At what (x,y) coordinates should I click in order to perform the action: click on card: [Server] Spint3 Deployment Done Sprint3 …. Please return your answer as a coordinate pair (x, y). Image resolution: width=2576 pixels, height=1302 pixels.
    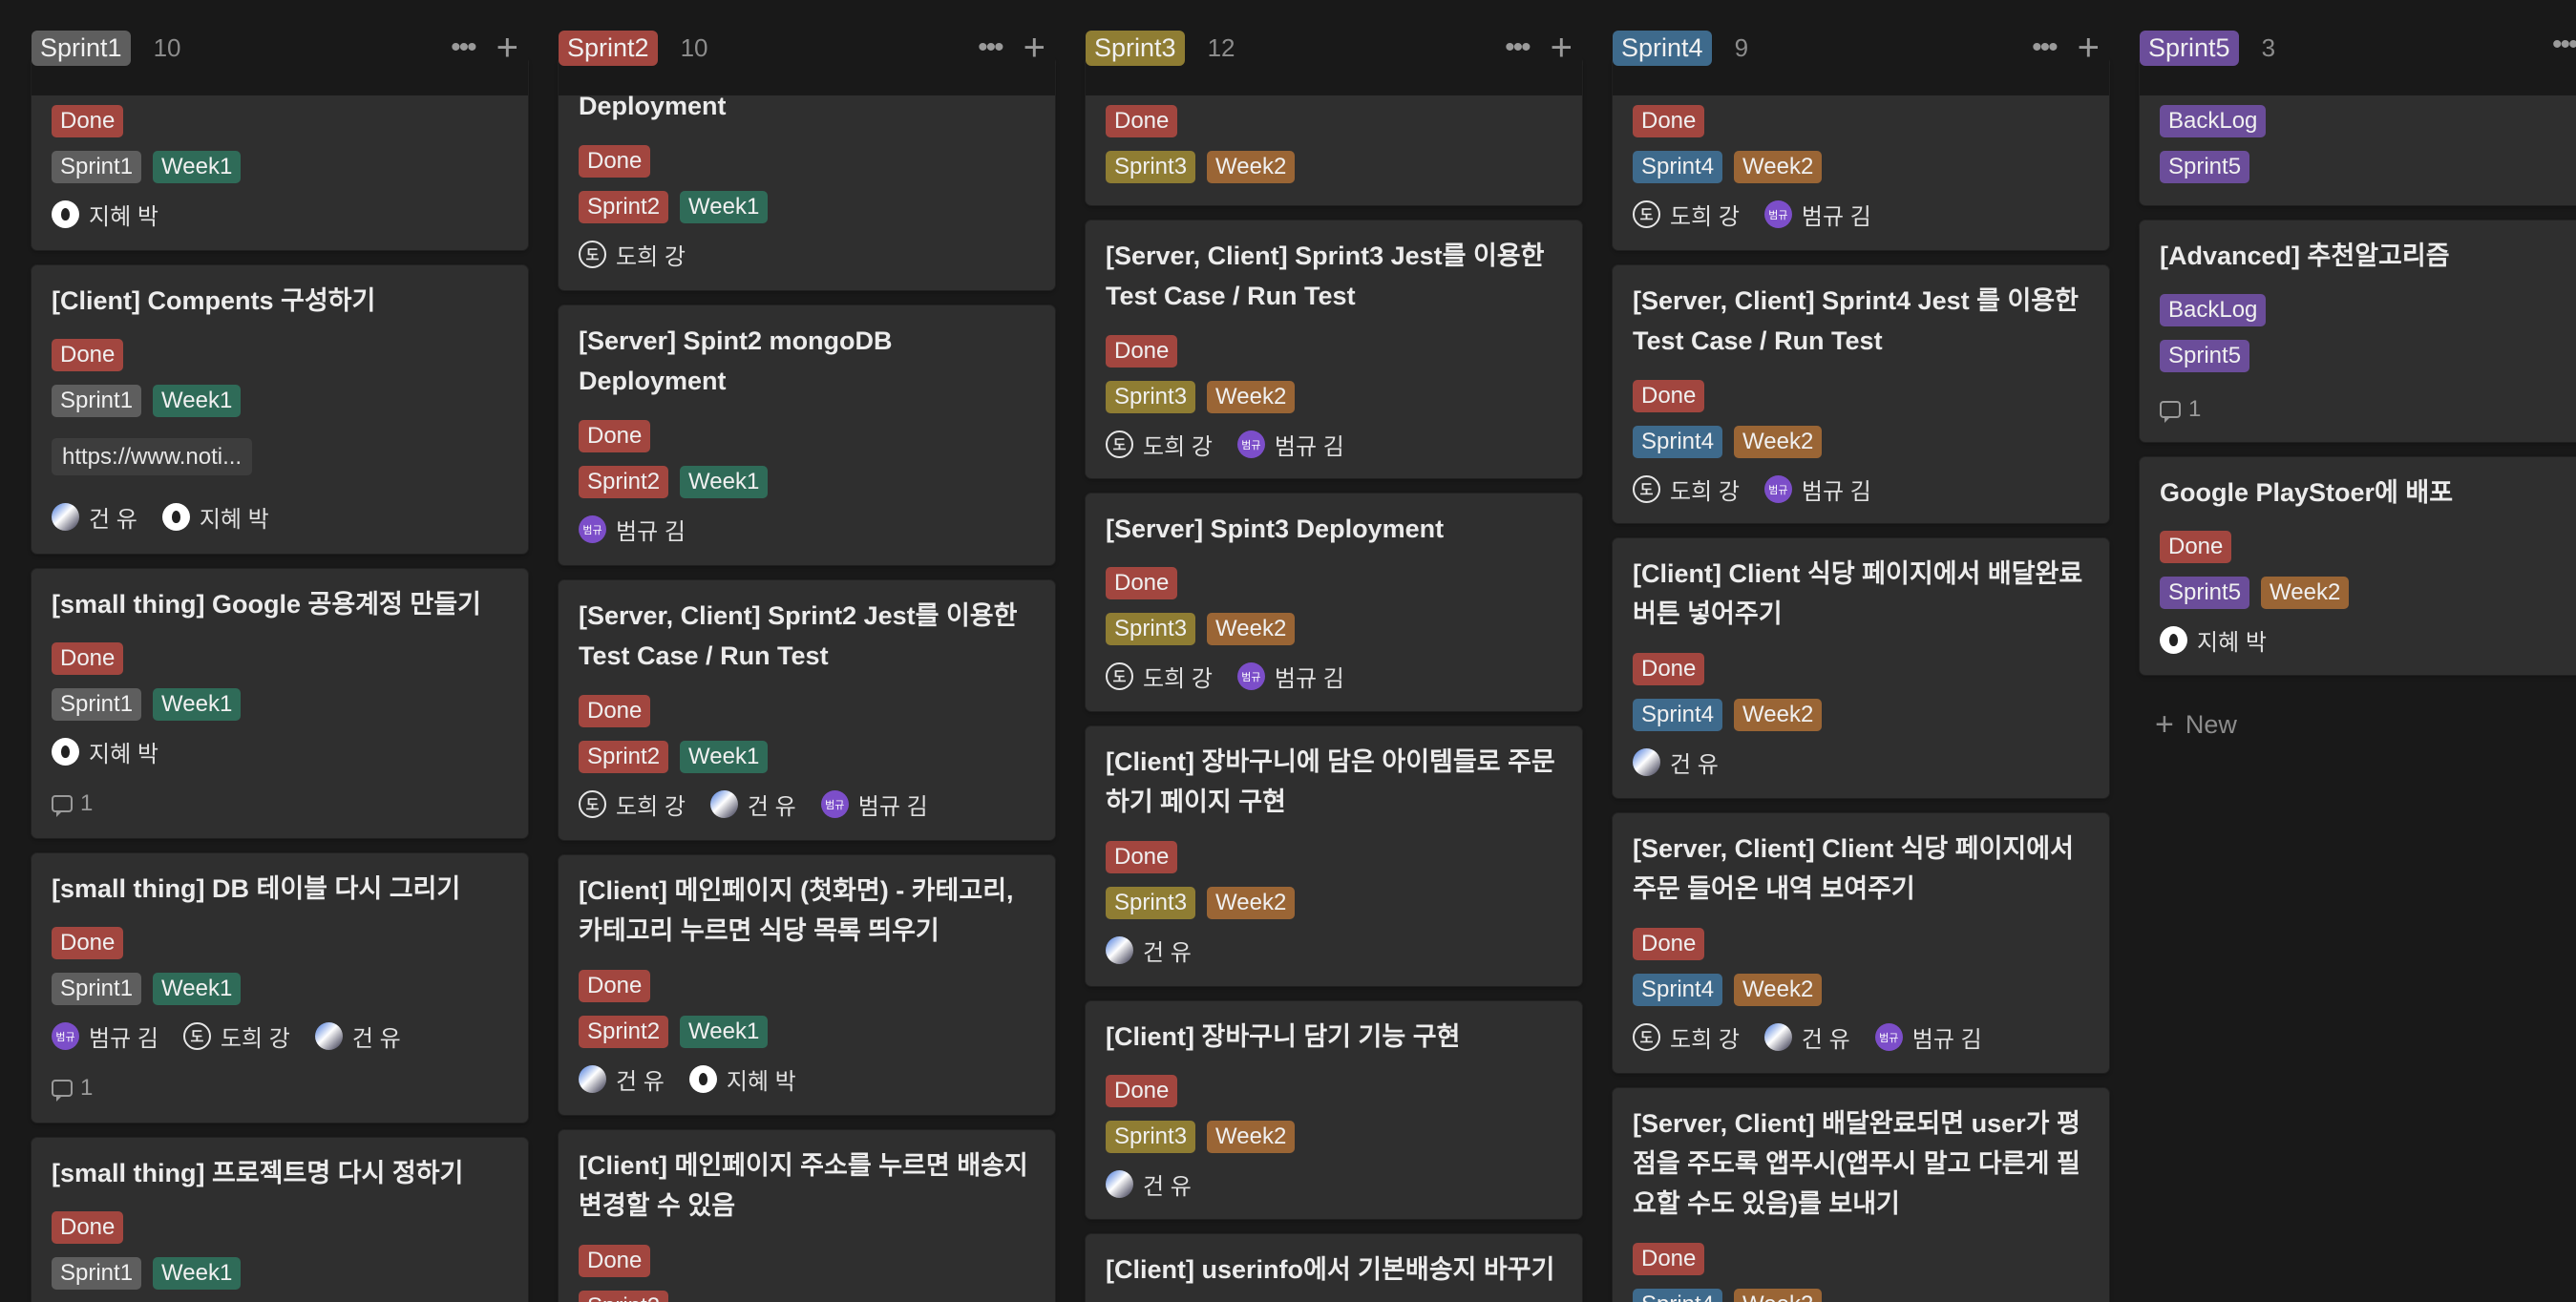
    Looking at the image, I should click on (1334, 603).